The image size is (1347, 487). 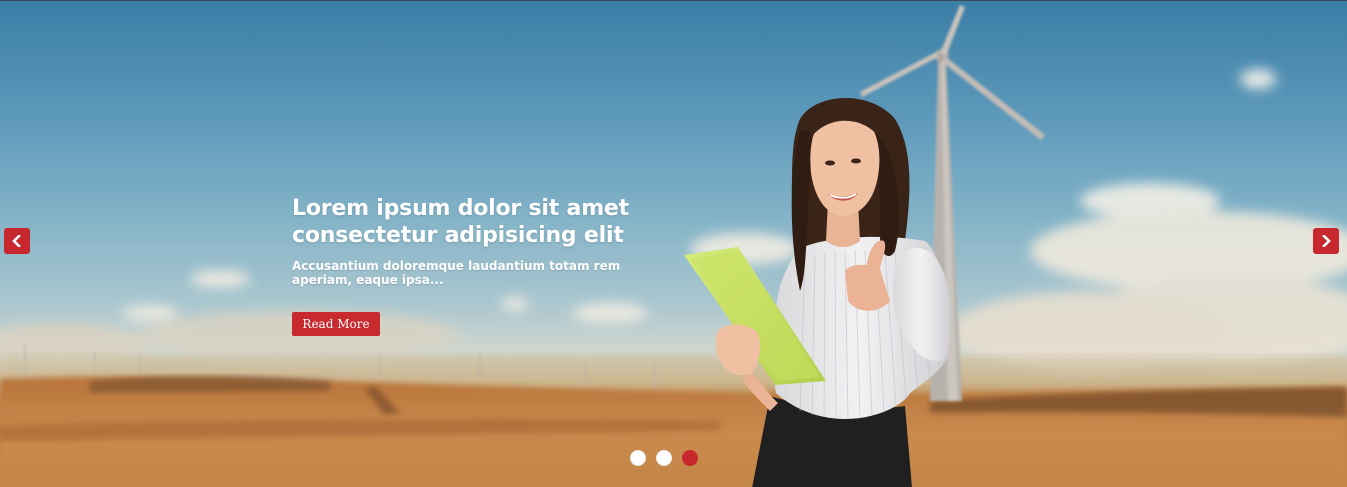 I want to click on slider-next-button, so click(x=1326, y=241).